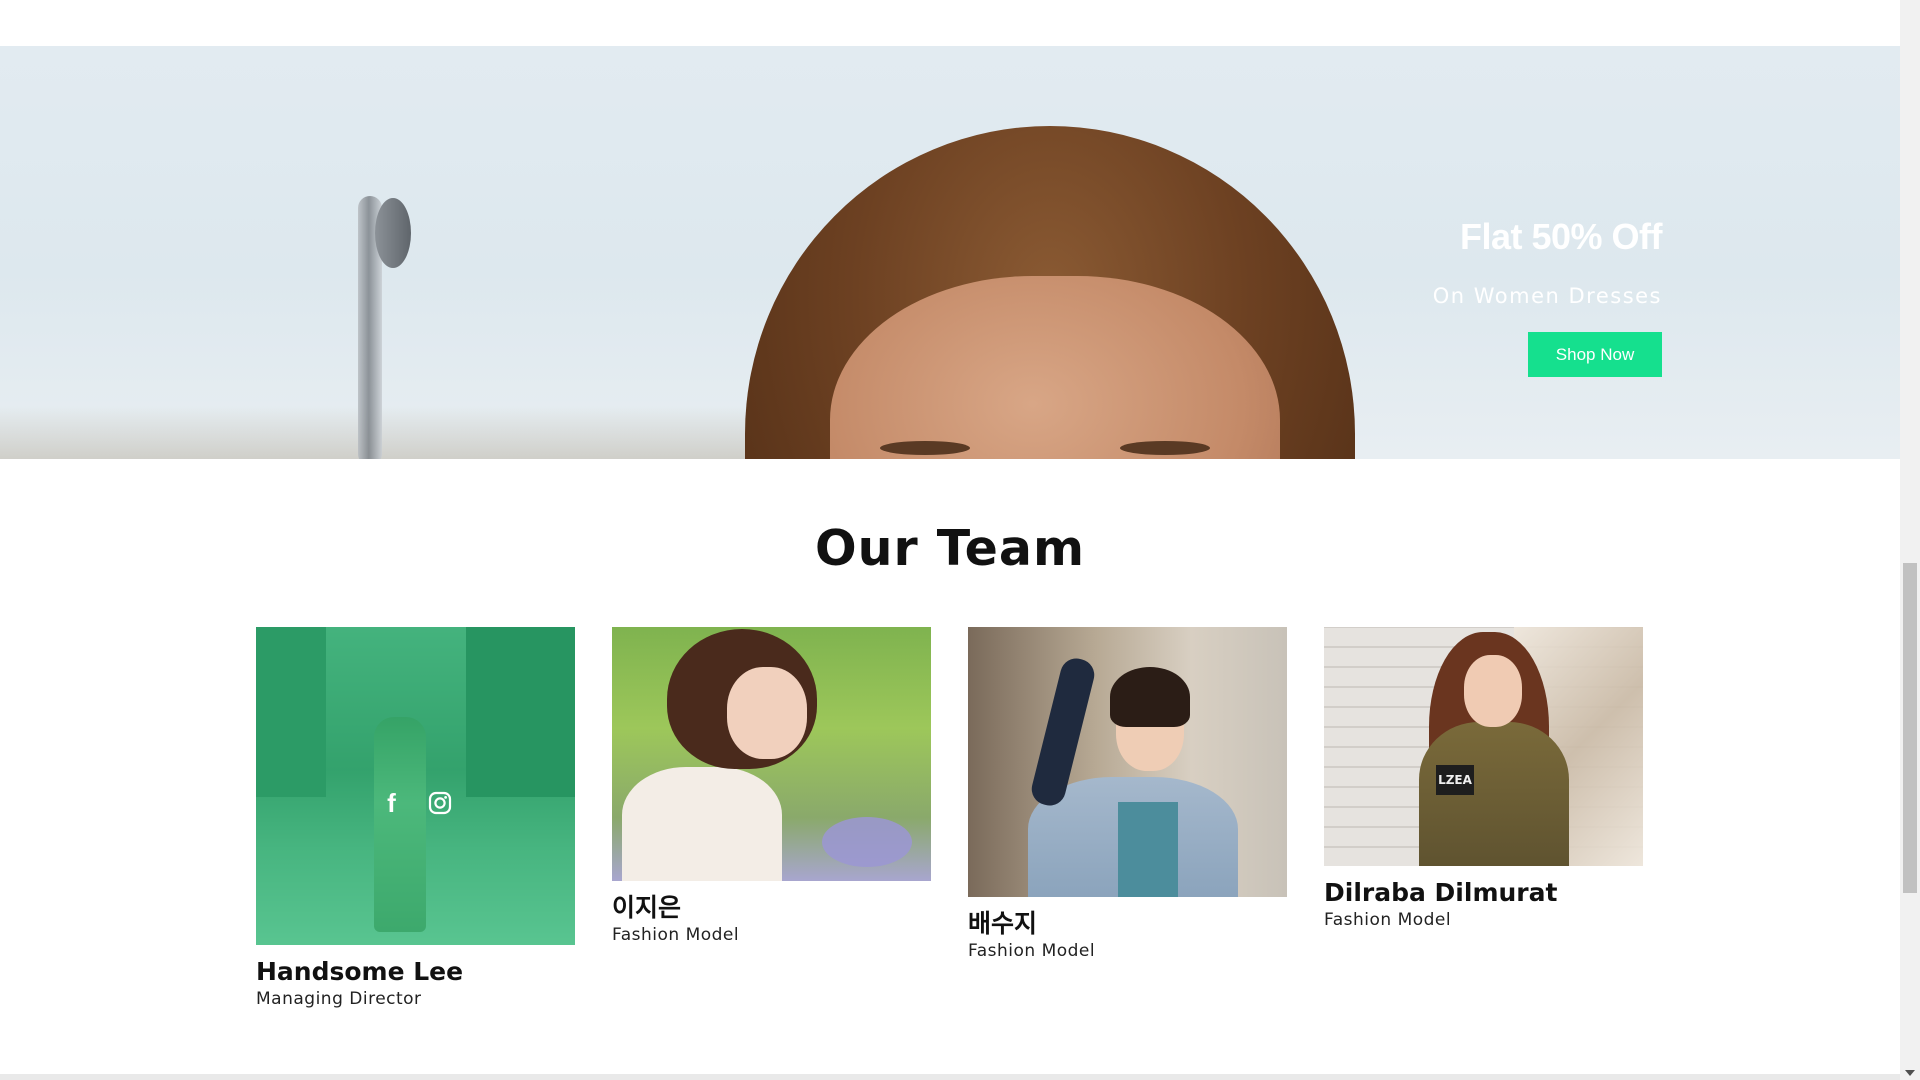 Image resolution: width=1920 pixels, height=1080 pixels. I want to click on member-name: Handsome Lee, so click(360, 971).